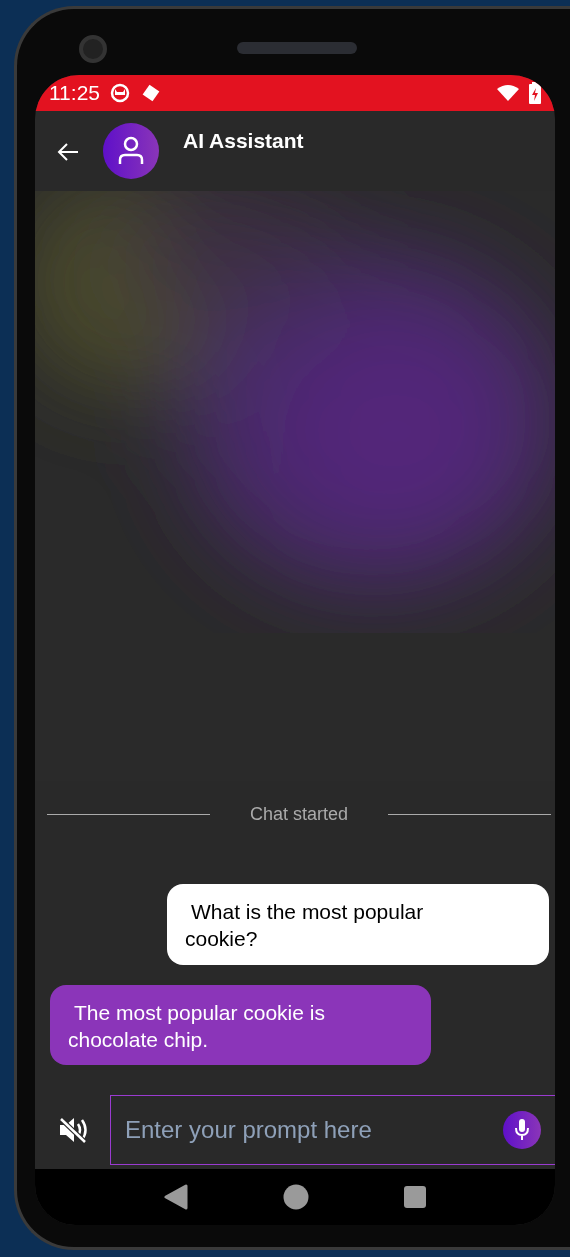 The image size is (570, 1257). What do you see at coordinates (74, 93) in the screenshot?
I see `status-time: 11:25` at bounding box center [74, 93].